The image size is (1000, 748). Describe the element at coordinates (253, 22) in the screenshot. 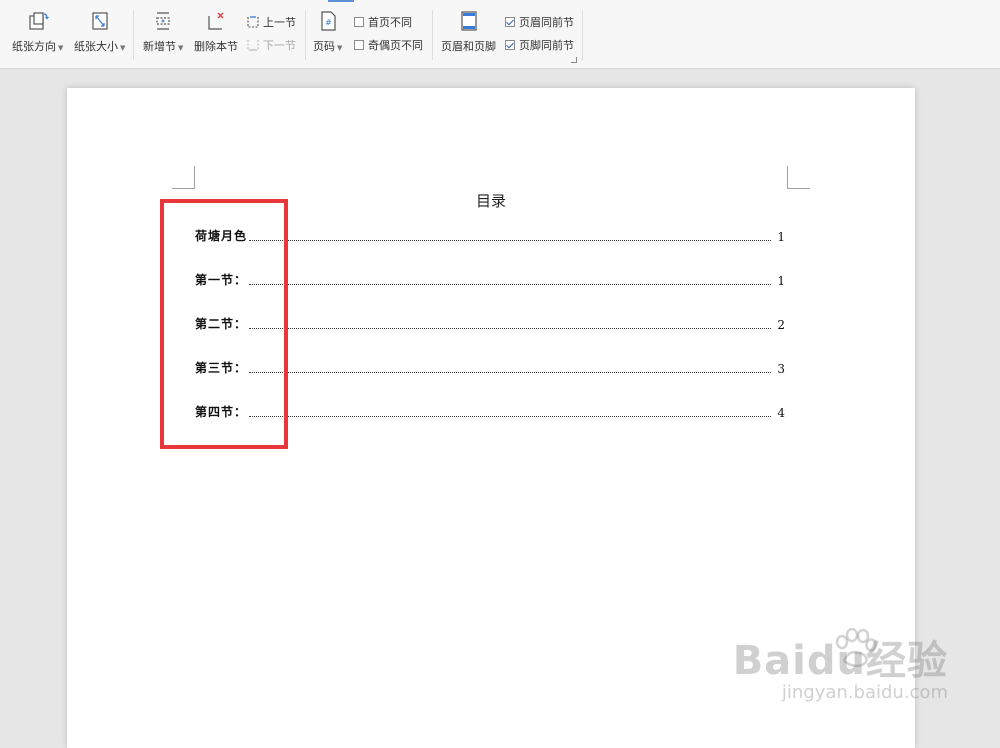

I see `prev-section-icon` at that location.